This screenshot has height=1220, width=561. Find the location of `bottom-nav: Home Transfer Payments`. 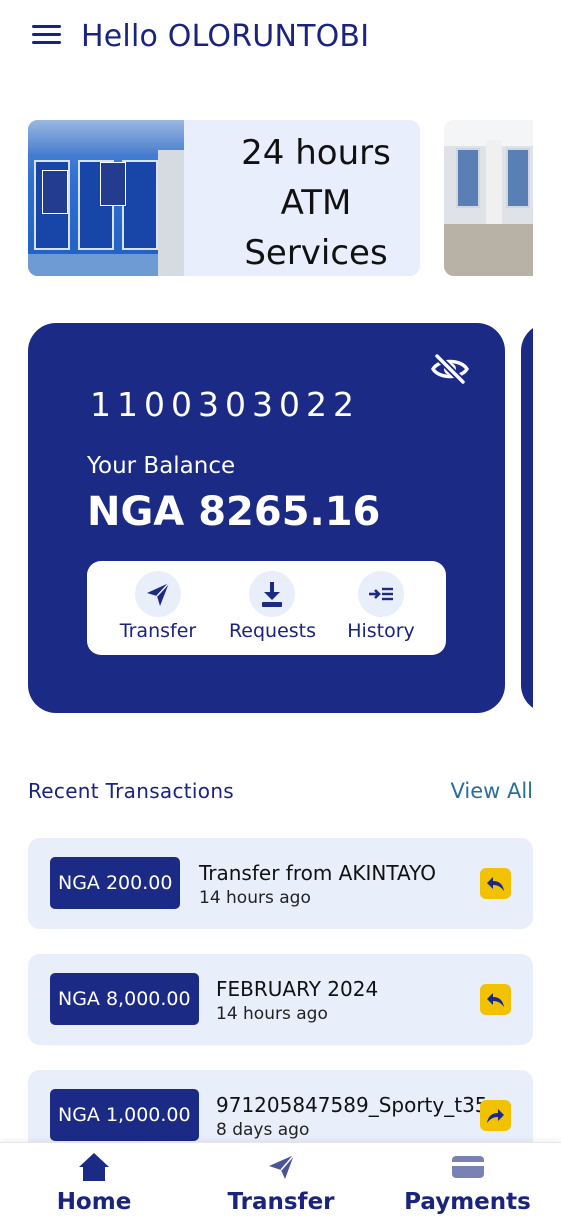

bottom-nav: Home Transfer Payments is located at coordinates (280, 1181).